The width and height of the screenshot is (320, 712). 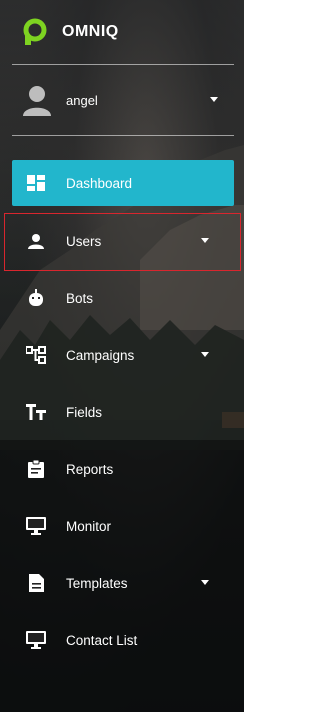 I want to click on user-name: angel, so click(x=82, y=100).